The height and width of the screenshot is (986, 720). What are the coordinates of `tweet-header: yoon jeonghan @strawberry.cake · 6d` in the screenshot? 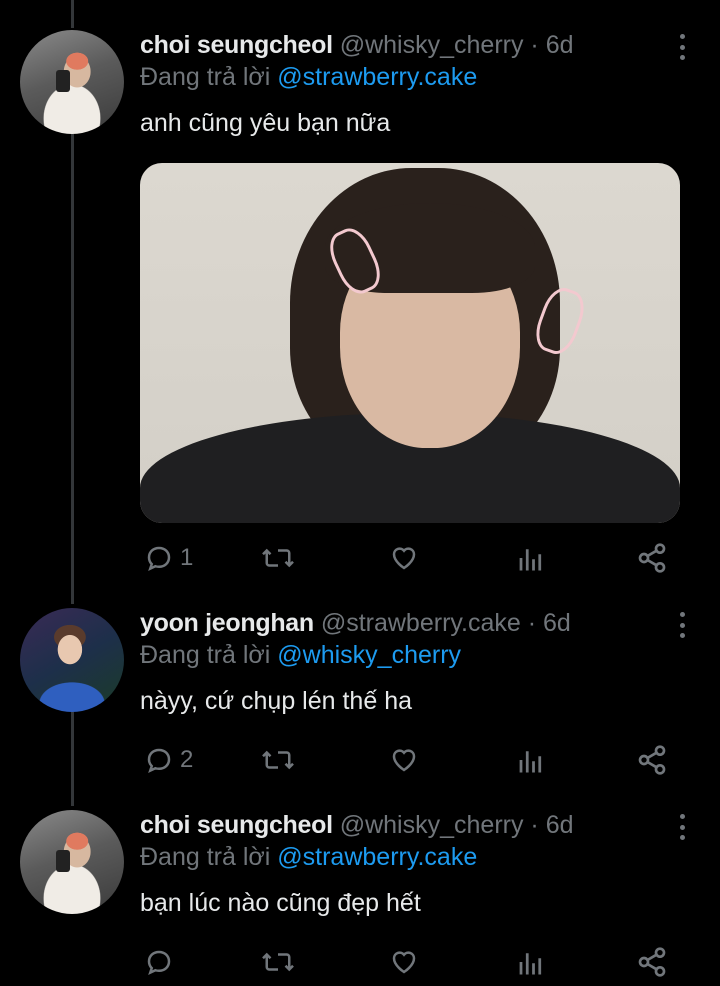 It's located at (355, 623).